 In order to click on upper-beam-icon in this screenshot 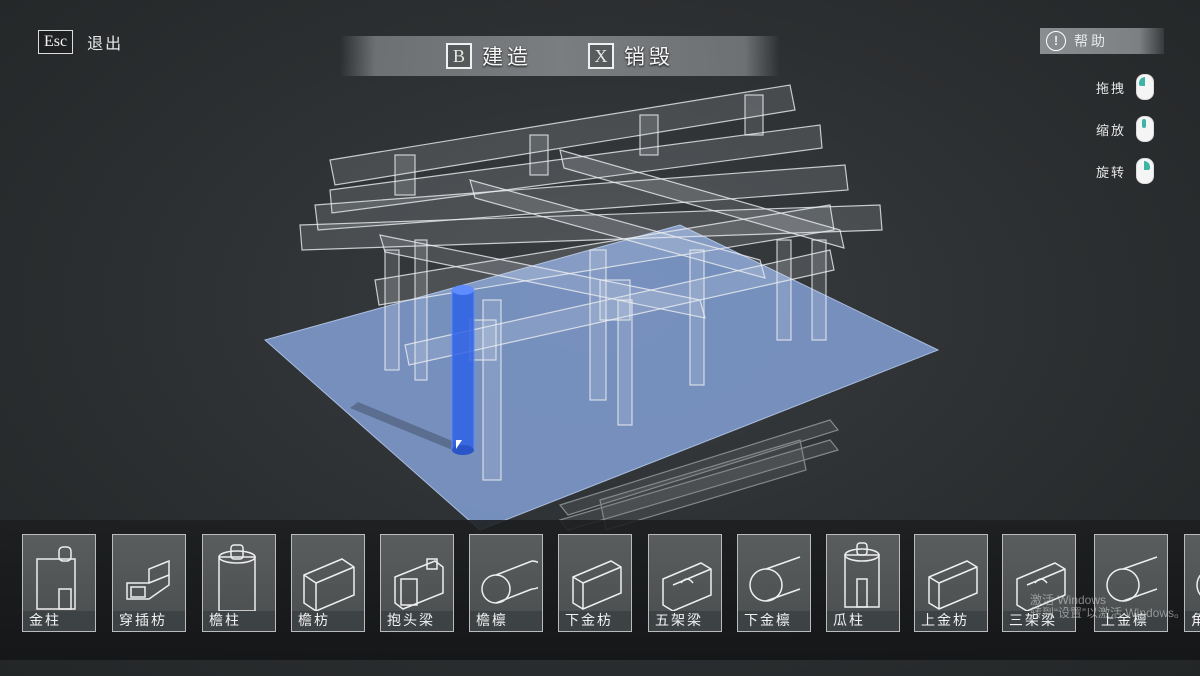, I will do `click(953, 585)`.